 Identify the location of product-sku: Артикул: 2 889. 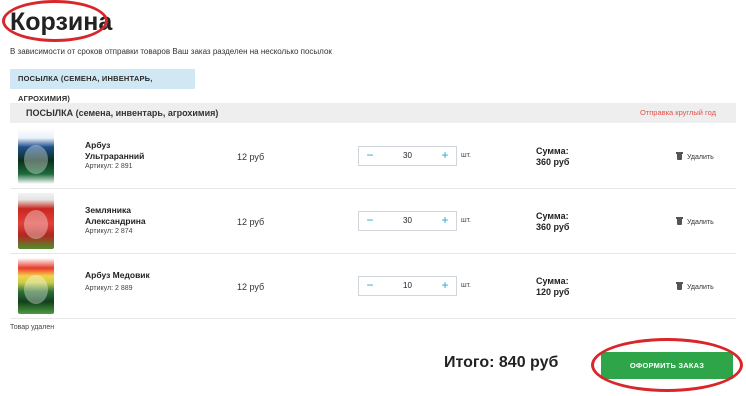
(109, 288).